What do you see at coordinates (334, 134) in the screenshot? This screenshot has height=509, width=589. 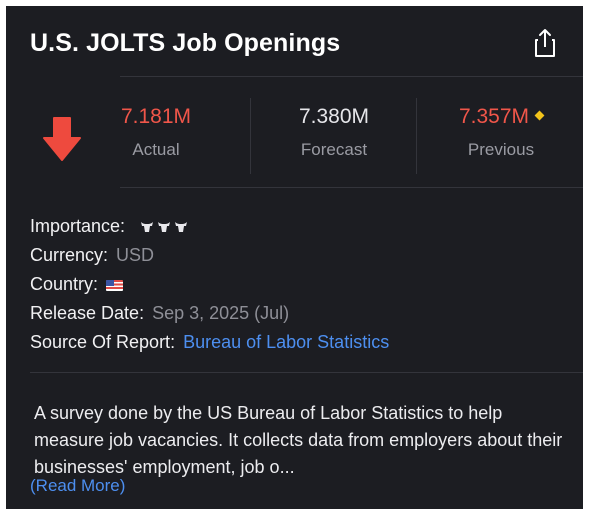 I see `forecast-stat: 7.380M Forecast` at bounding box center [334, 134].